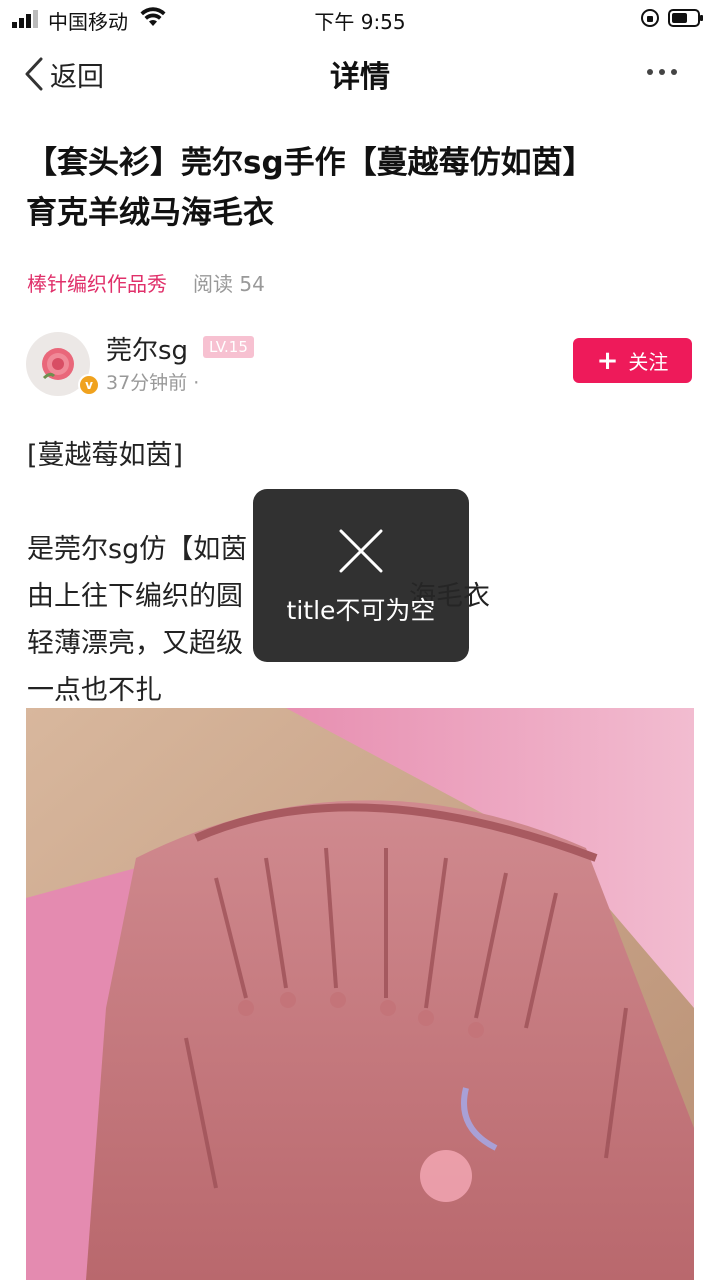 The width and height of the screenshot is (720, 1280). What do you see at coordinates (360, 77) in the screenshot?
I see `page-title: 详情` at bounding box center [360, 77].